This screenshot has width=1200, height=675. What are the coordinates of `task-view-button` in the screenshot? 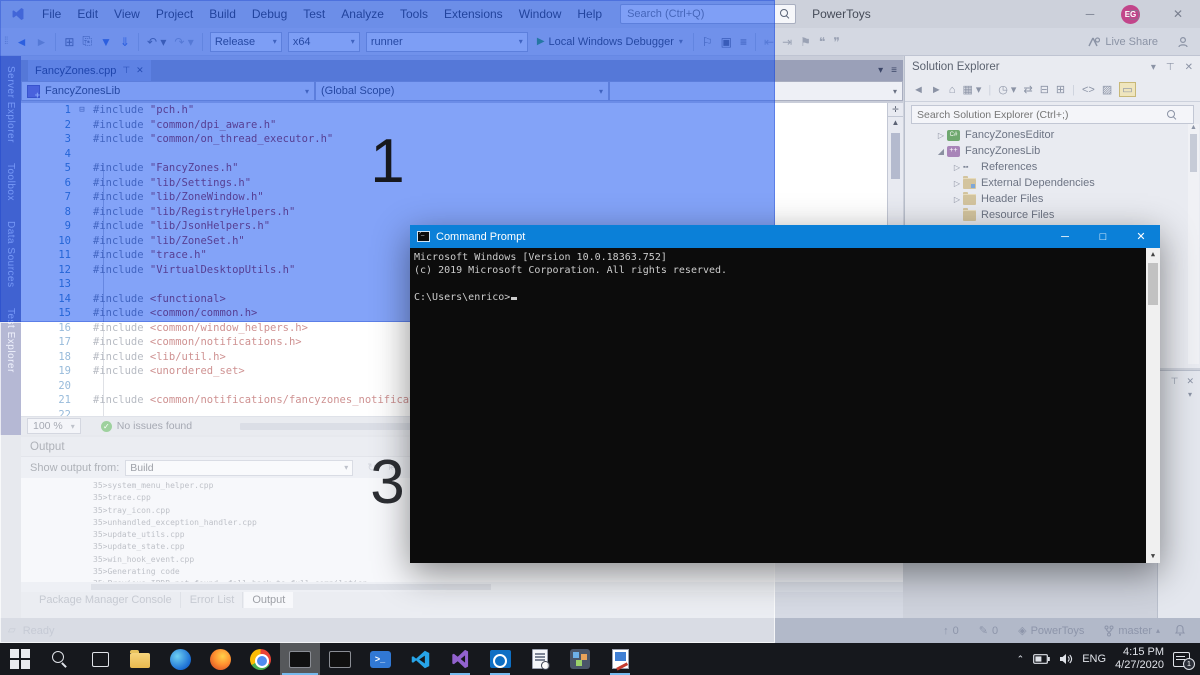 It's located at (100, 659).